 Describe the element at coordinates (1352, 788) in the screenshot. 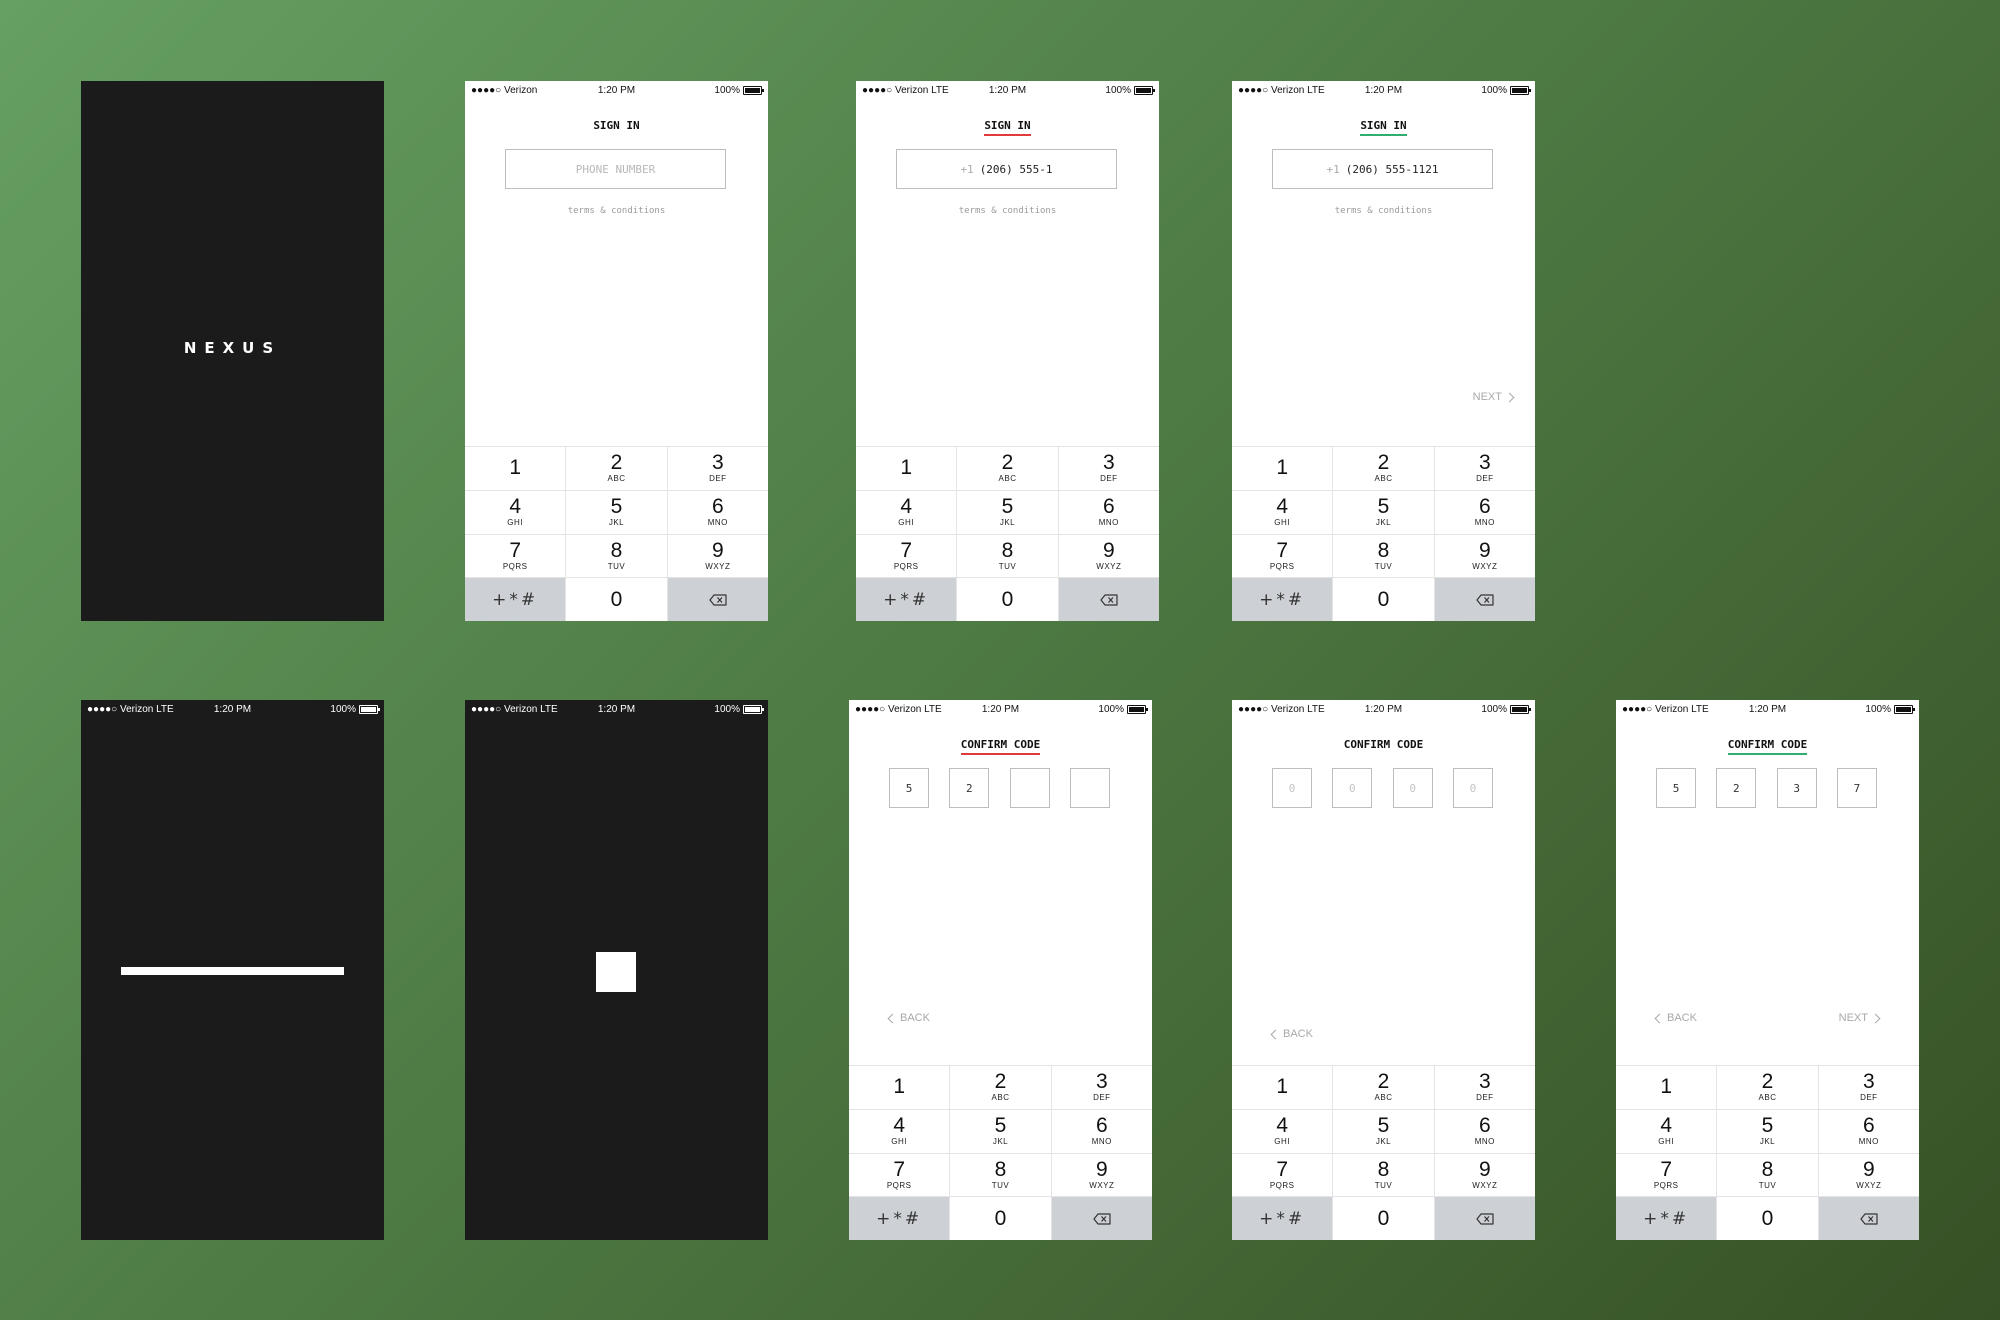

I see `code-digit-2: 0` at that location.